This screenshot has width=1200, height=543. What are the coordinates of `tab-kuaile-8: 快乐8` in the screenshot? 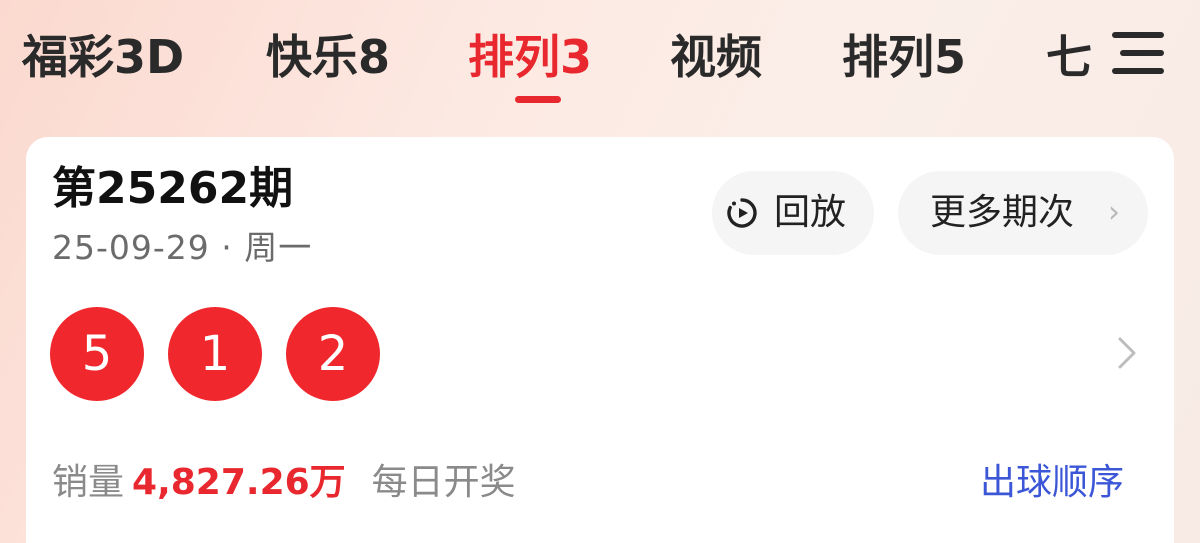 It's located at (328, 57).